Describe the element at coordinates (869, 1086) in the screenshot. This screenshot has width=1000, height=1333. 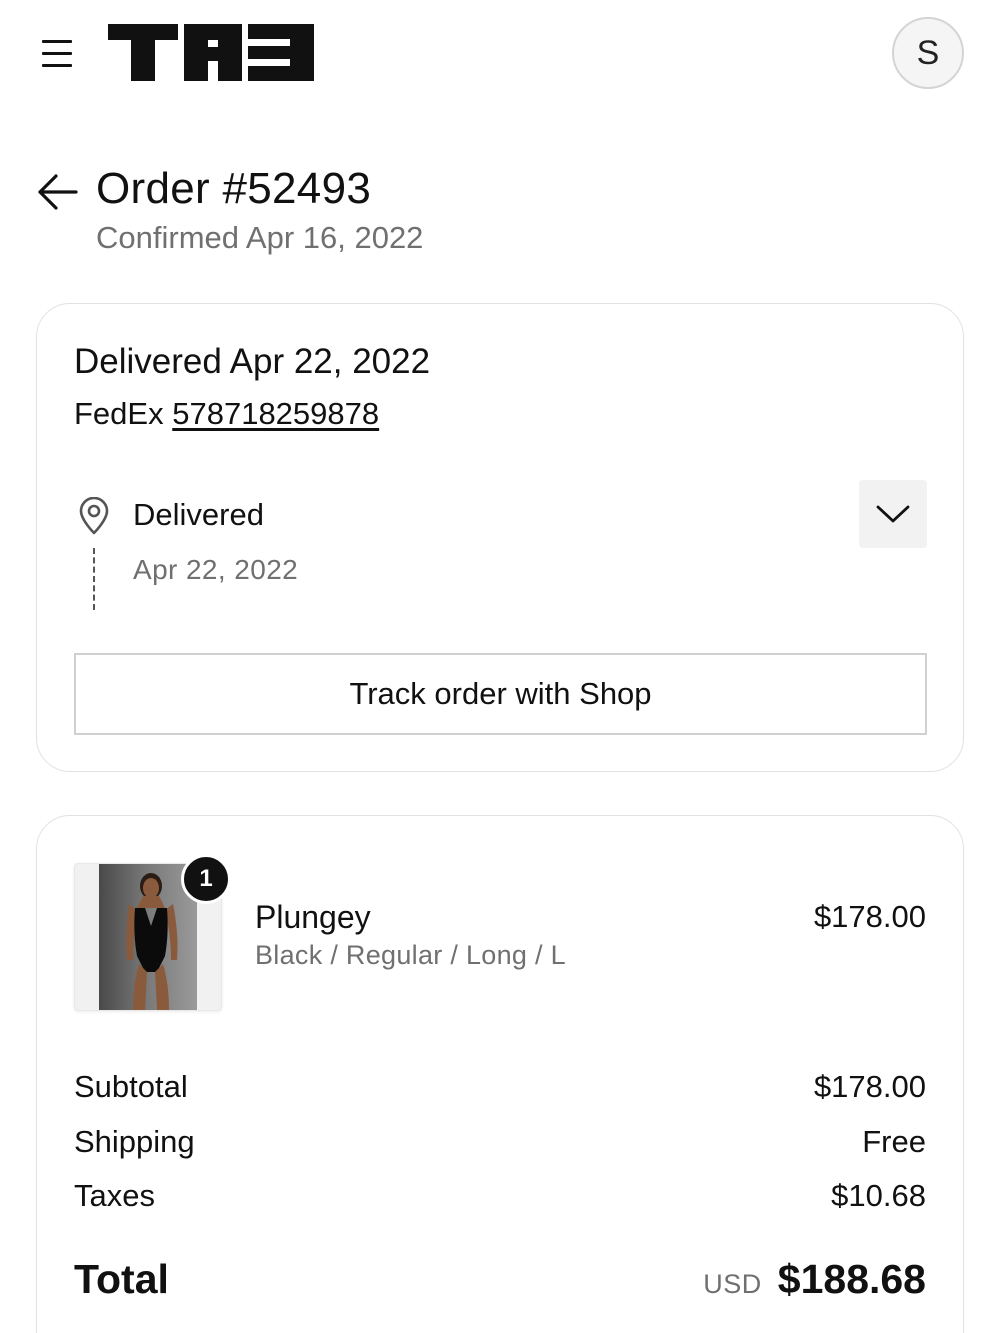
I see `subtotal-value: $178.00` at that location.